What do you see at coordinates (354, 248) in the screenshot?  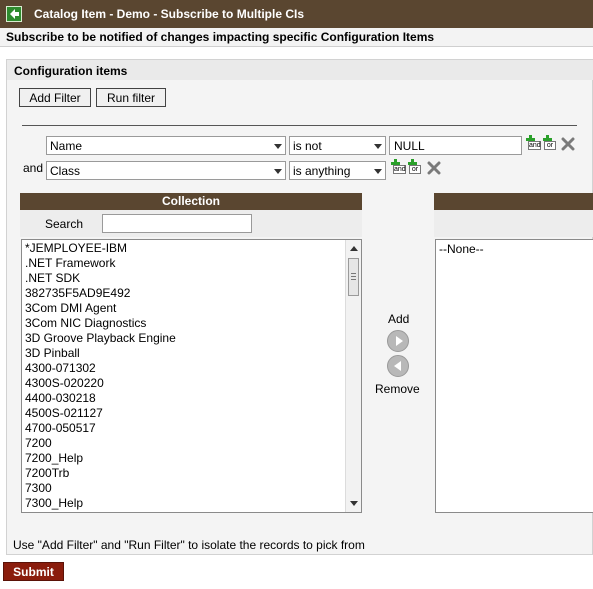 I see `scroll-up-icon` at bounding box center [354, 248].